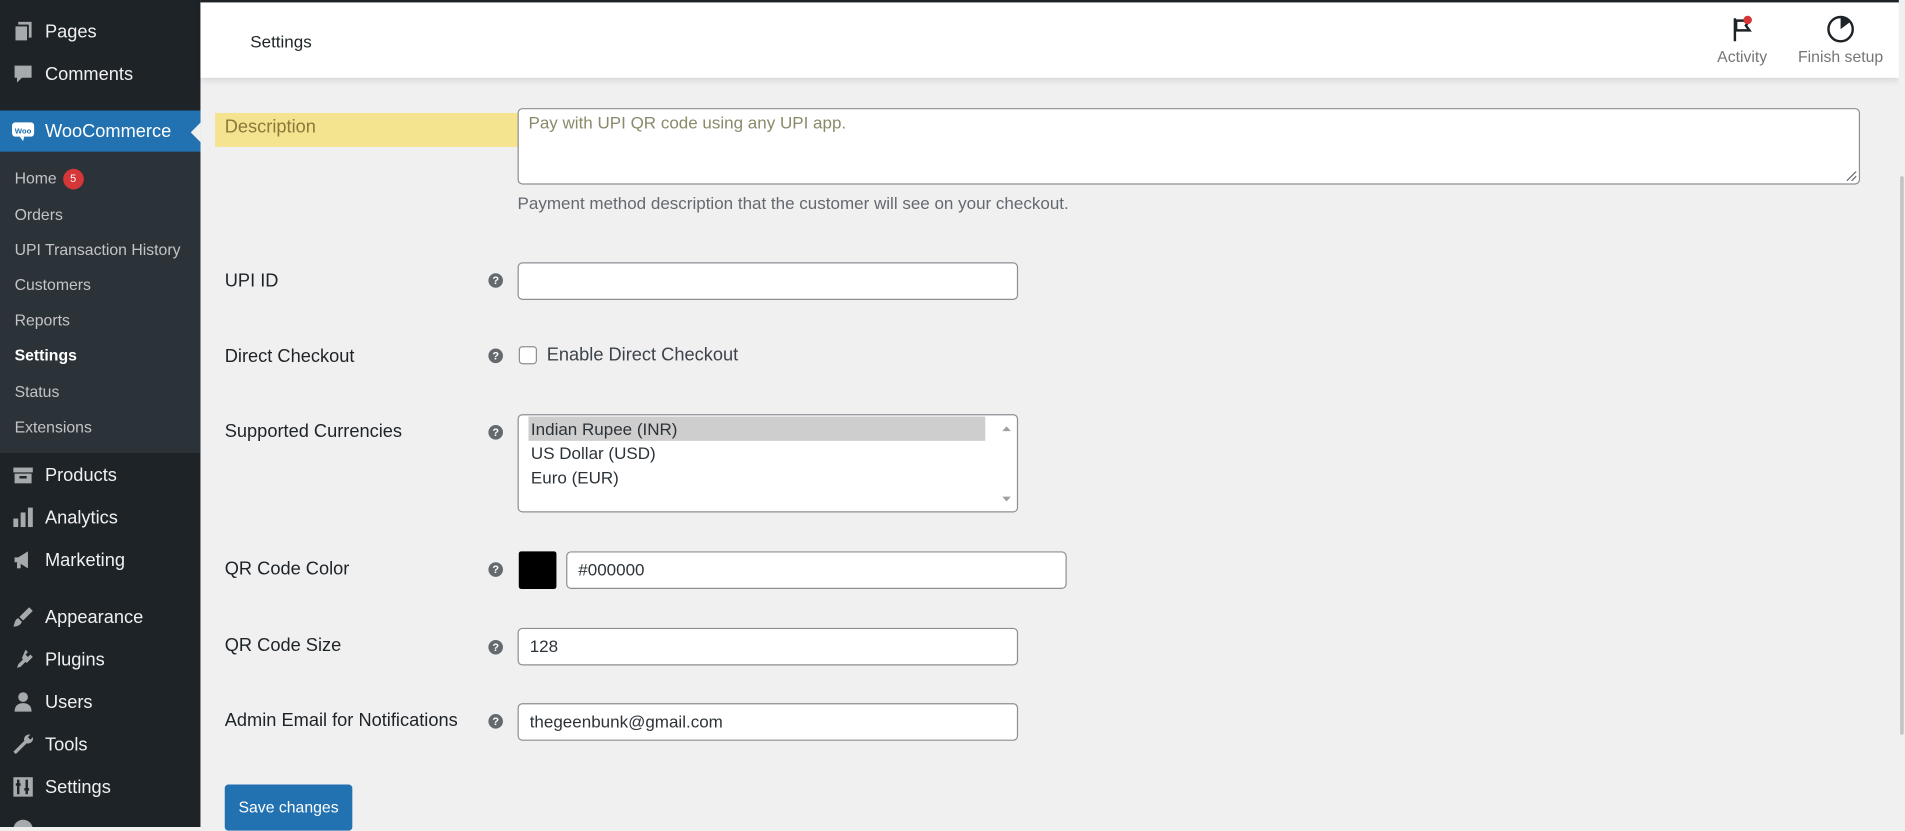  I want to click on submenu-item-settings: Settings, so click(46, 355).